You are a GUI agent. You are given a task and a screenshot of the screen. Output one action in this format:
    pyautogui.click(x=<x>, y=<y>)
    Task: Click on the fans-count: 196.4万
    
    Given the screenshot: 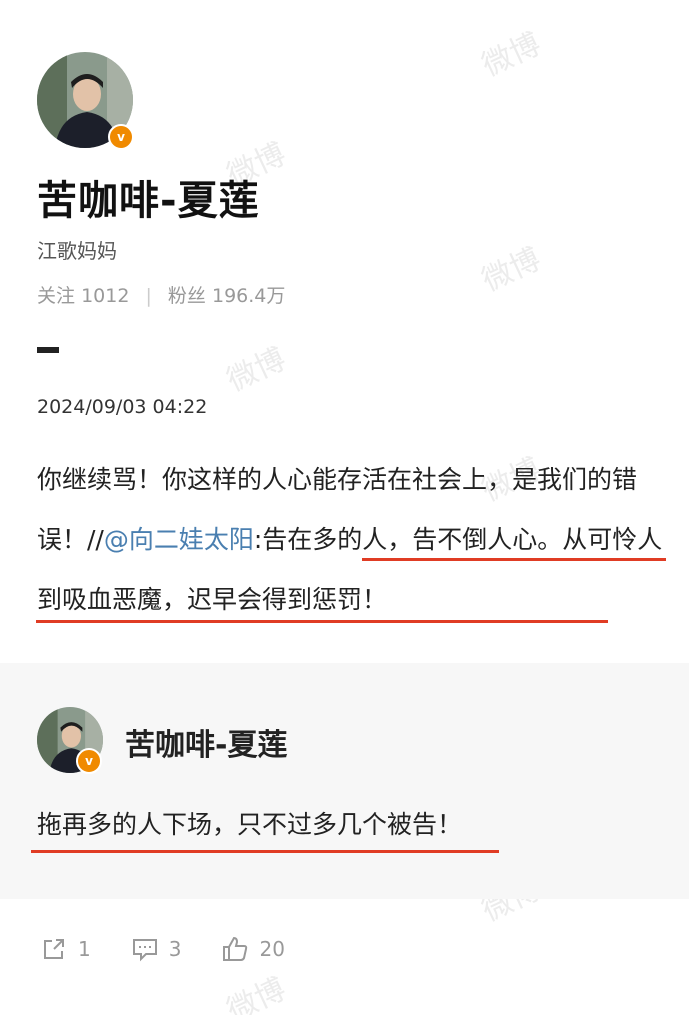 What is the action you would take?
    pyautogui.click(x=248, y=296)
    